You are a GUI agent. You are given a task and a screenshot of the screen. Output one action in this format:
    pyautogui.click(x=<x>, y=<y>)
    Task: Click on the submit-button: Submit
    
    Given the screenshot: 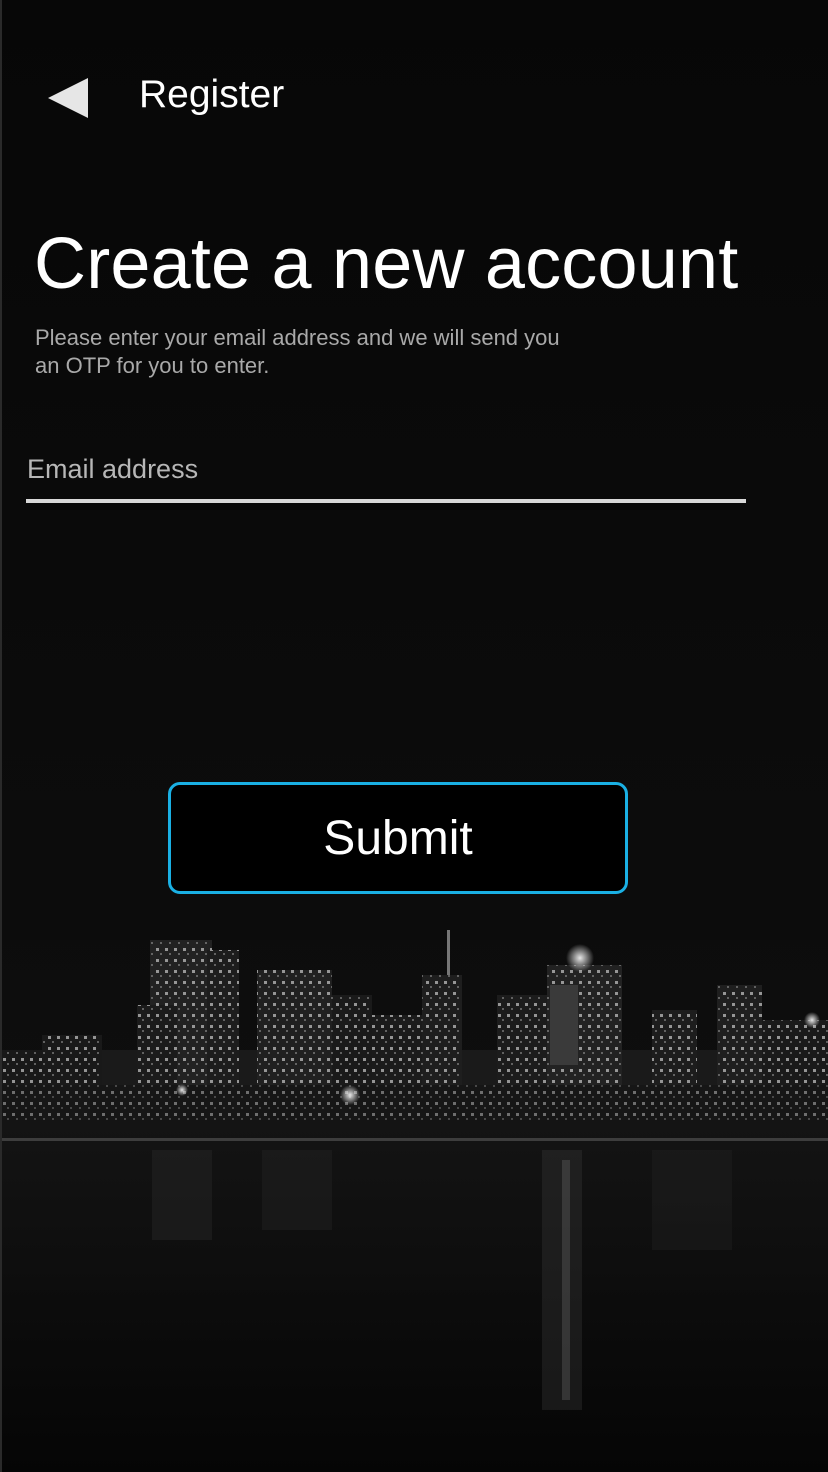 What is the action you would take?
    pyautogui.click(x=398, y=838)
    